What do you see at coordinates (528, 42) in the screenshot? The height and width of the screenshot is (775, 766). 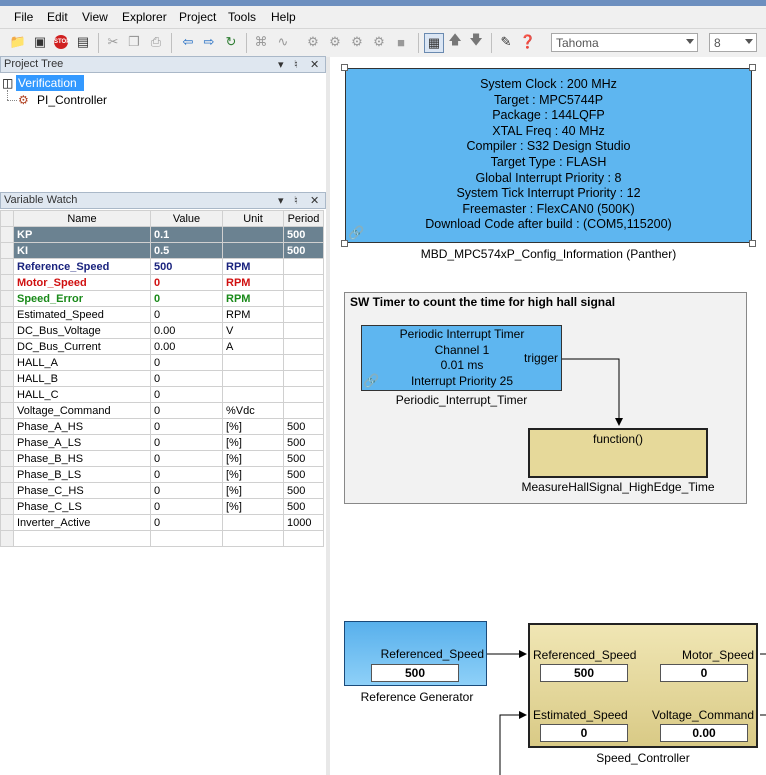 I see `help-pointer-icon: ❓` at bounding box center [528, 42].